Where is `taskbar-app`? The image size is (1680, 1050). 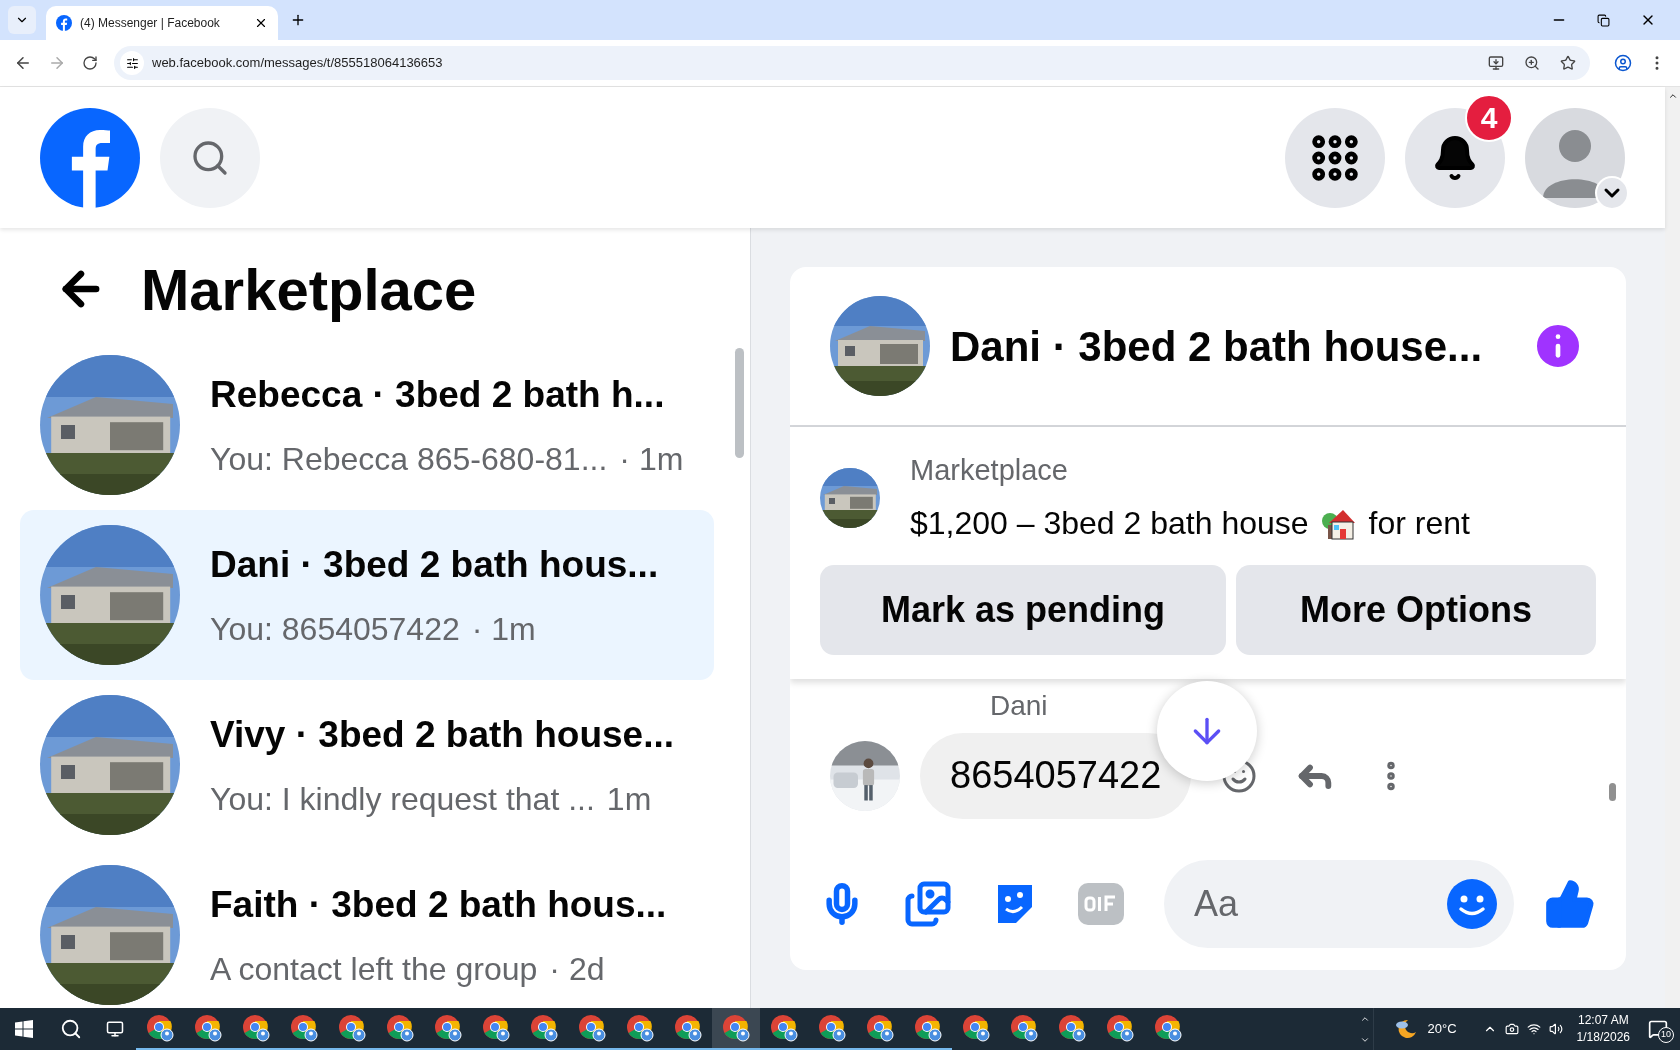
taskbar-app is located at coordinates (736, 1029).